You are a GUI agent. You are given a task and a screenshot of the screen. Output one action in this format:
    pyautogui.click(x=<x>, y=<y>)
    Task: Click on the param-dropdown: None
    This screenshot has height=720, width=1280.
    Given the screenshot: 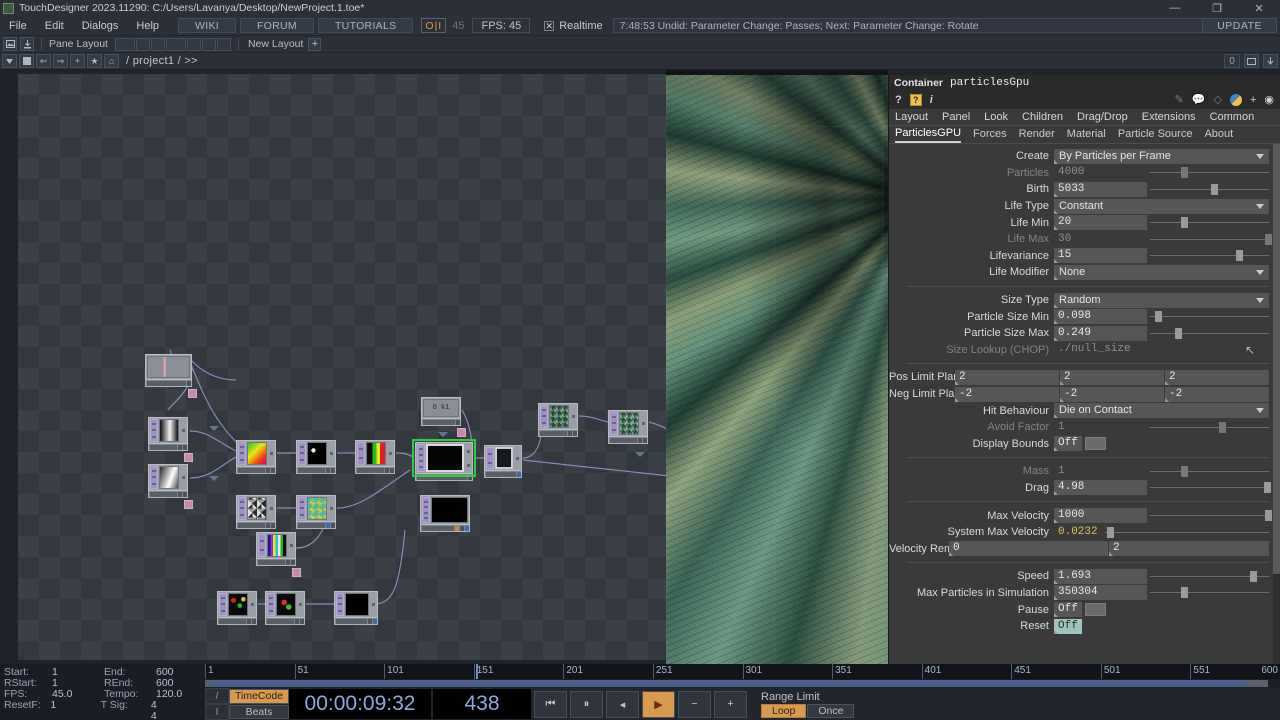 What is the action you would take?
    pyautogui.click(x=1161, y=272)
    